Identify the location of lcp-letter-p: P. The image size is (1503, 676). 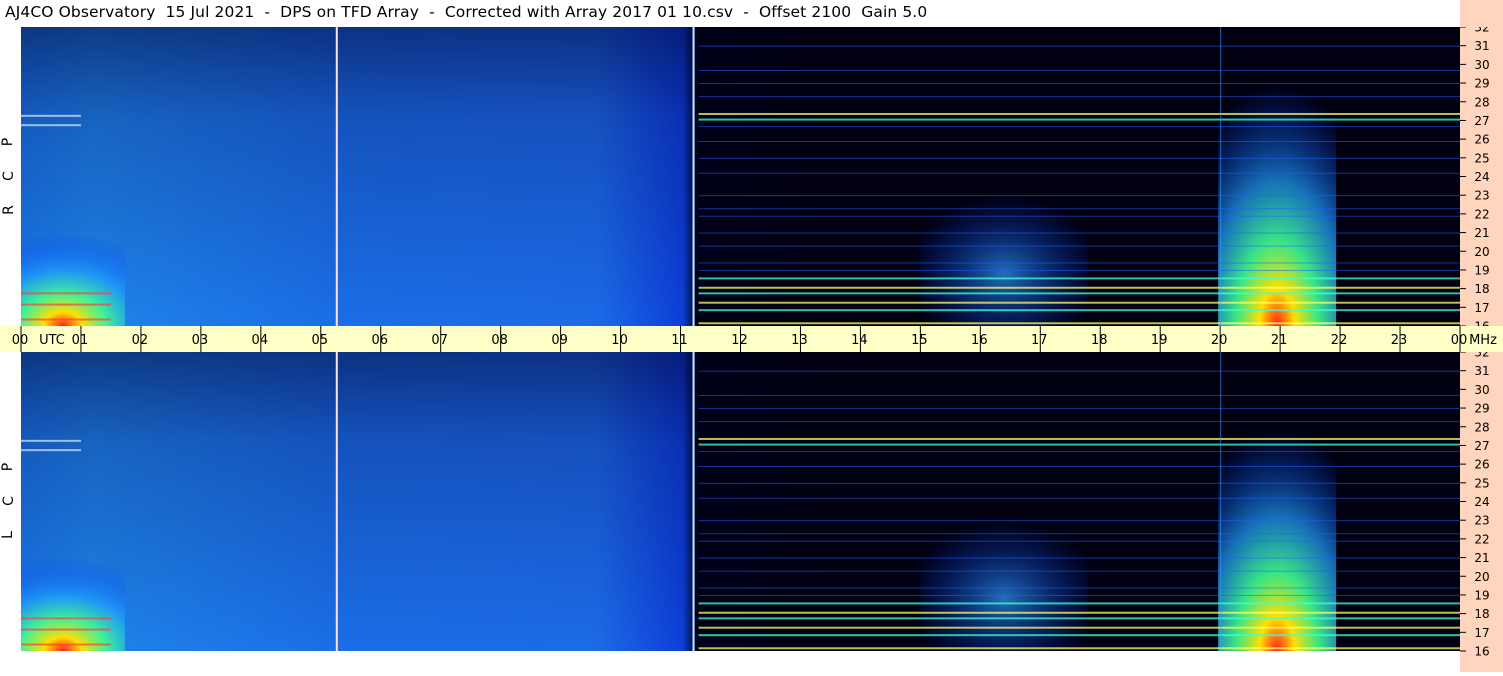
(8, 467).